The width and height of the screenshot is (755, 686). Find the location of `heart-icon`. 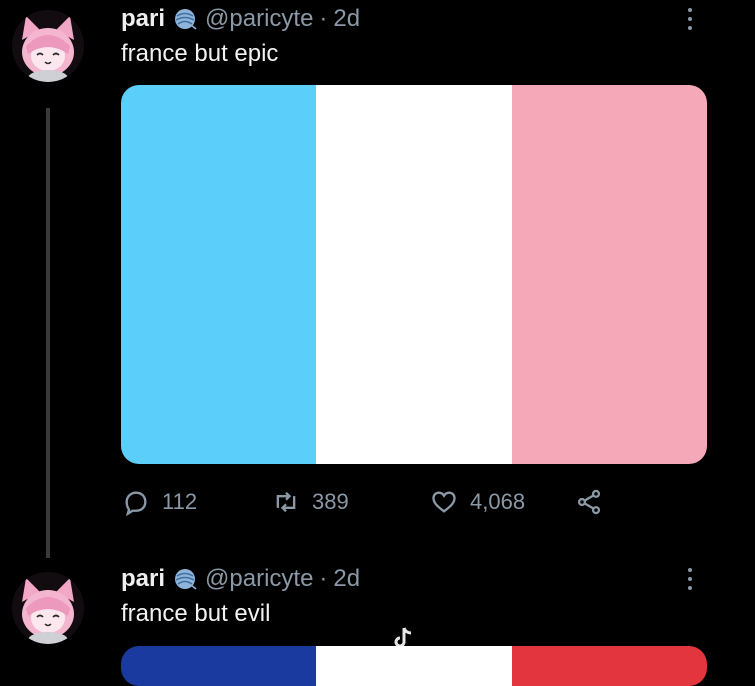

heart-icon is located at coordinates (444, 502).